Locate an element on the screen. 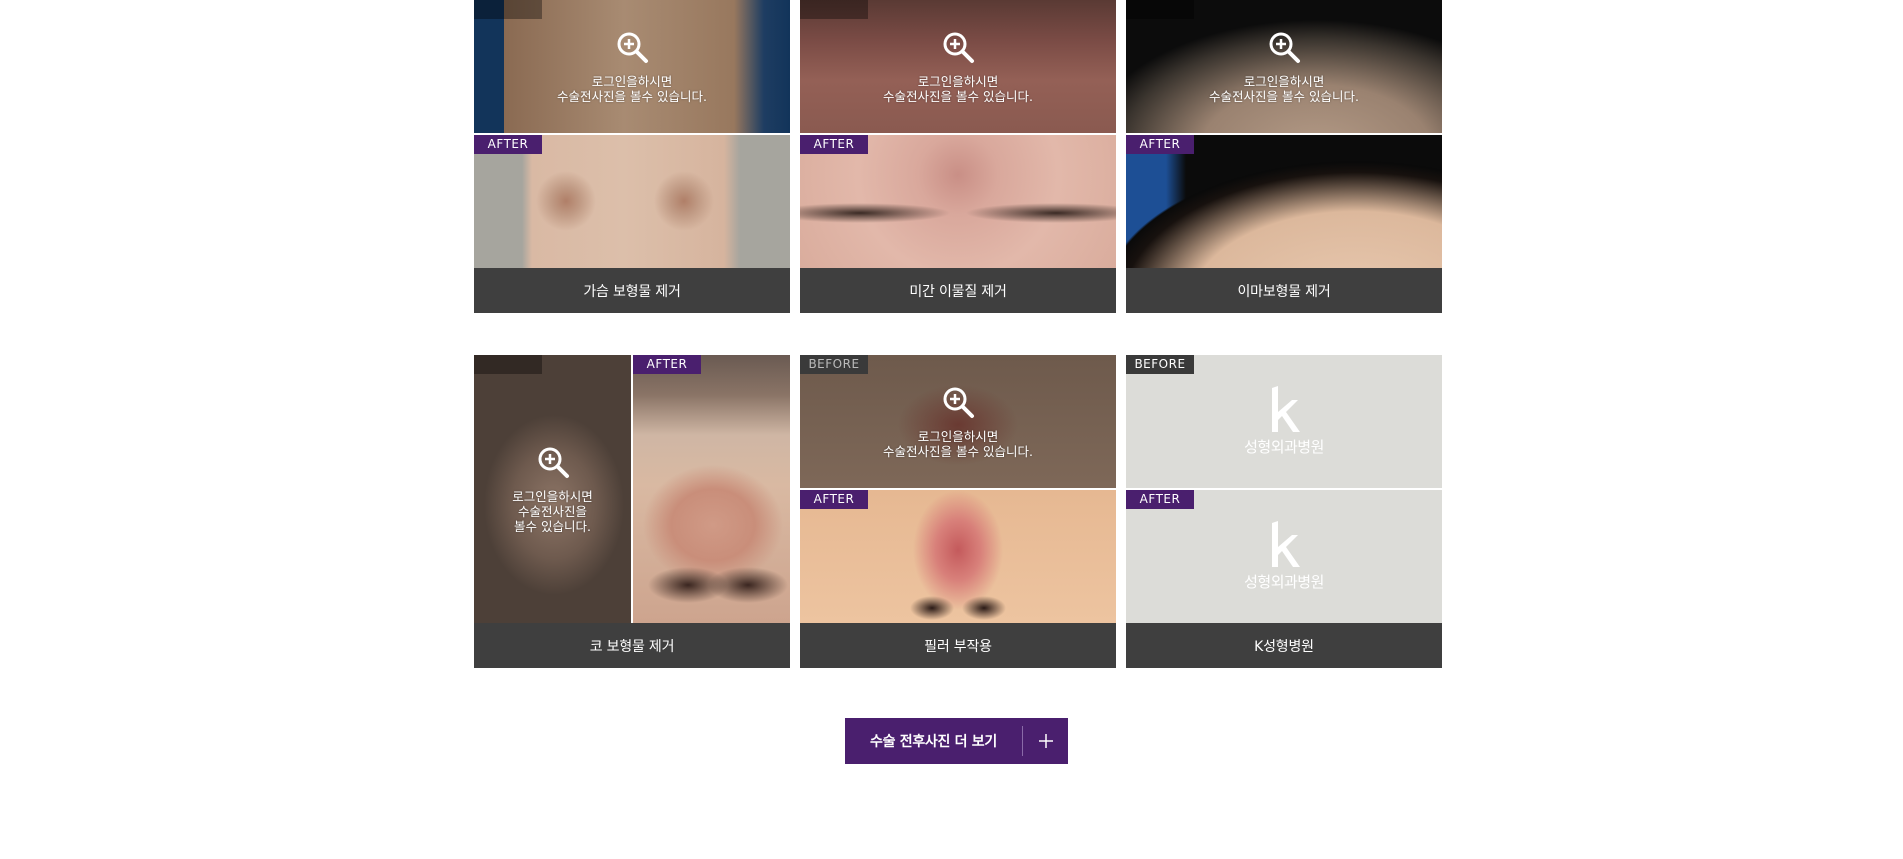 The height and width of the screenshot is (859, 1903). case-caption: 이마보형물 제거 is located at coordinates (1284, 290).